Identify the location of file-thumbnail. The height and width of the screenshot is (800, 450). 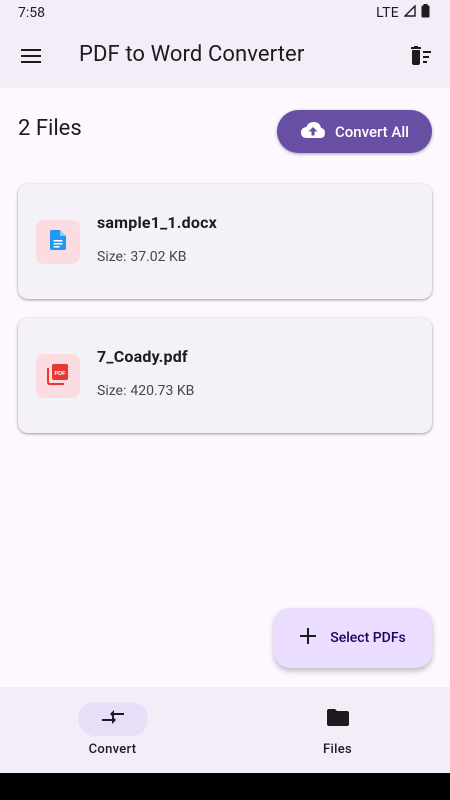
(58, 242).